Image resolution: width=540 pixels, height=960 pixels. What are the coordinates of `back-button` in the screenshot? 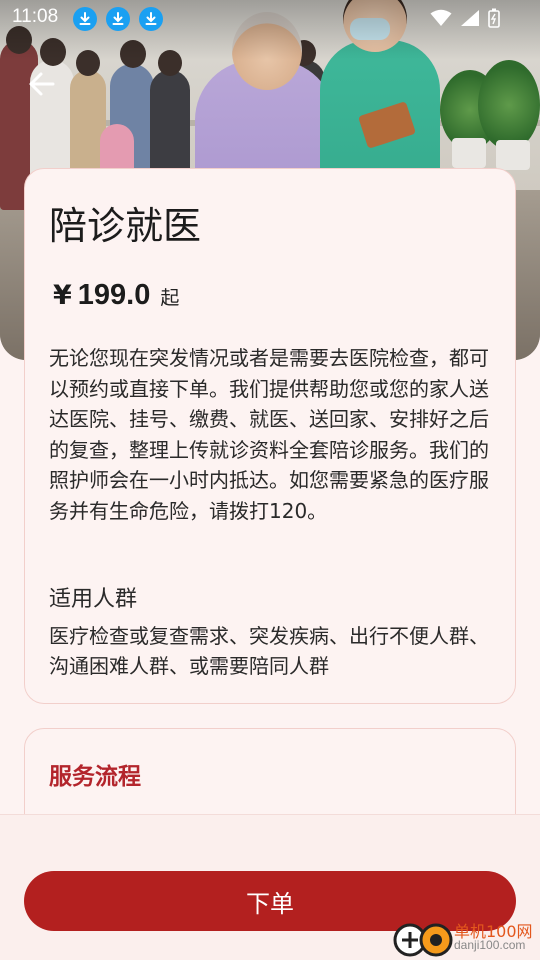 It's located at (42, 84).